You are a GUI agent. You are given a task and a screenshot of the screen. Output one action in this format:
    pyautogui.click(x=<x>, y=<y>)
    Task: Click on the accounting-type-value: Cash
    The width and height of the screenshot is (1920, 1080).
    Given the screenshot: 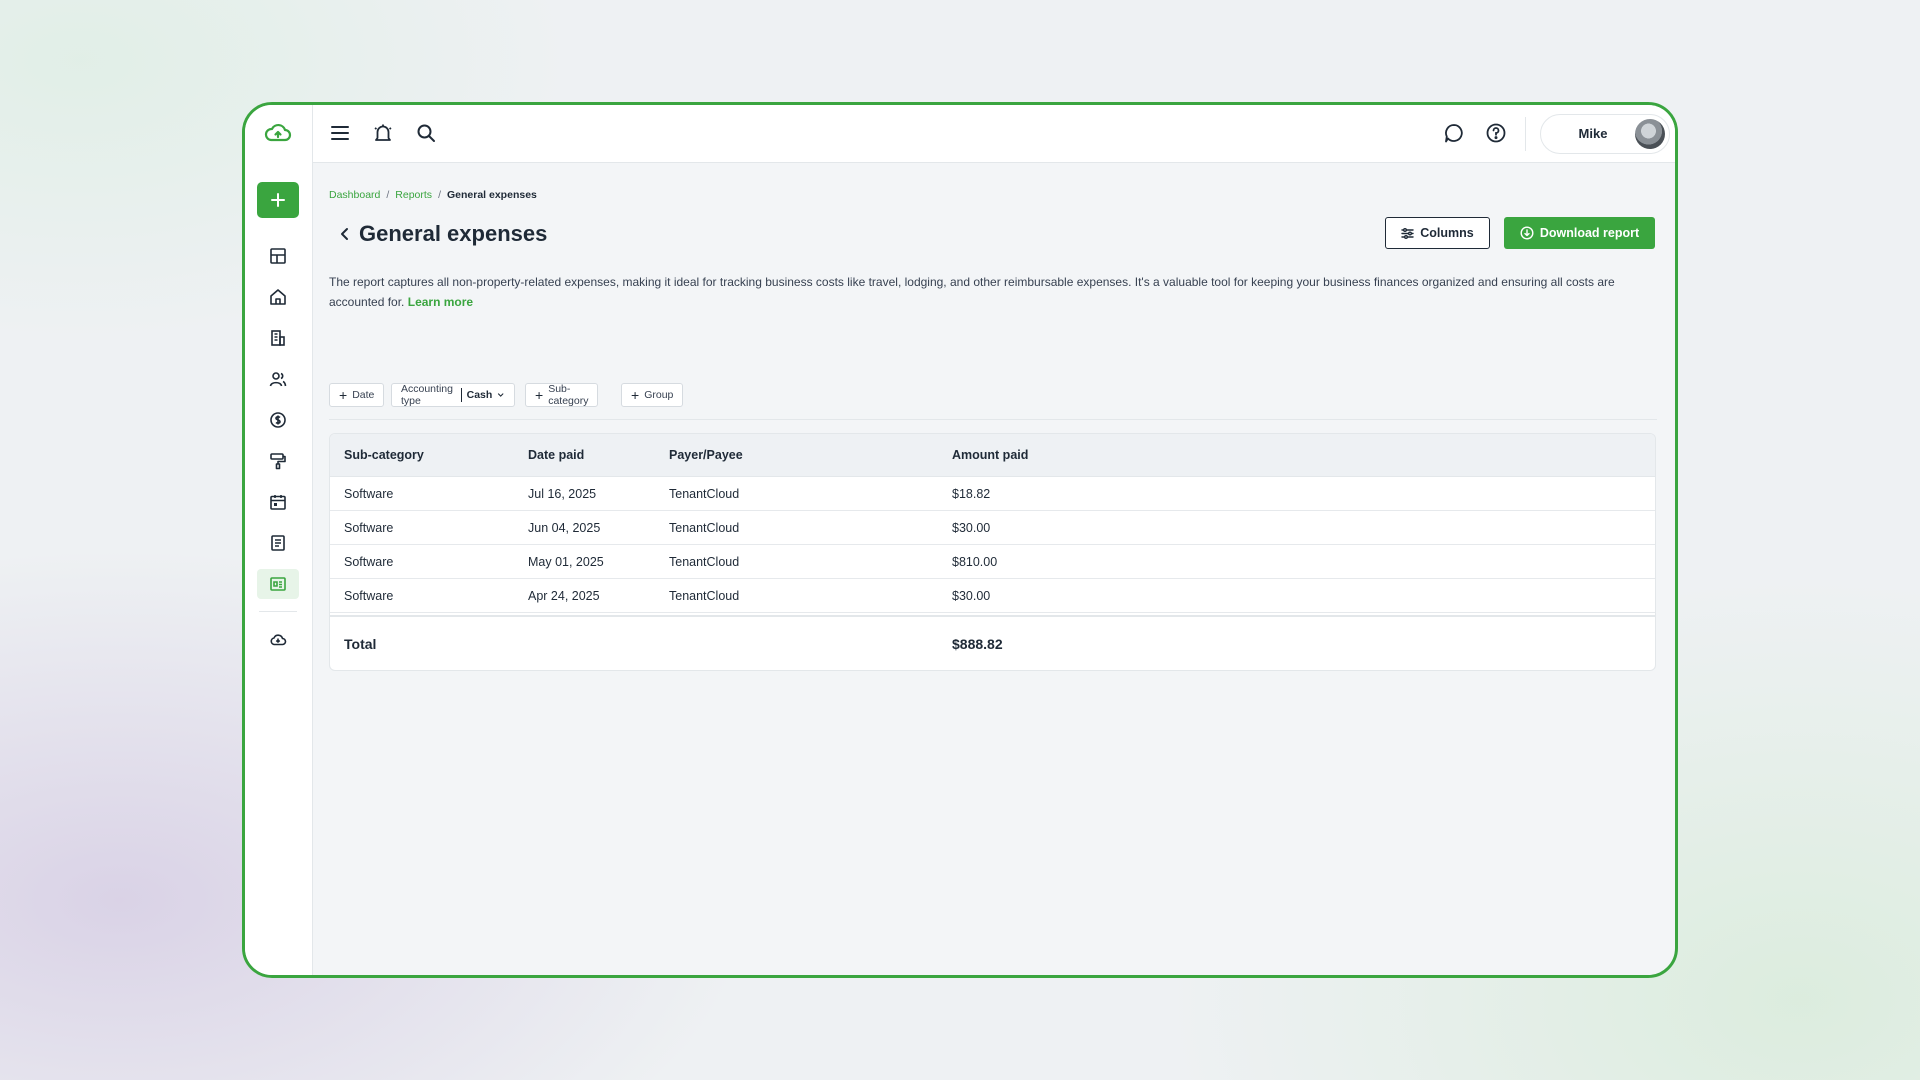 What is the action you would take?
    pyautogui.click(x=479, y=395)
    